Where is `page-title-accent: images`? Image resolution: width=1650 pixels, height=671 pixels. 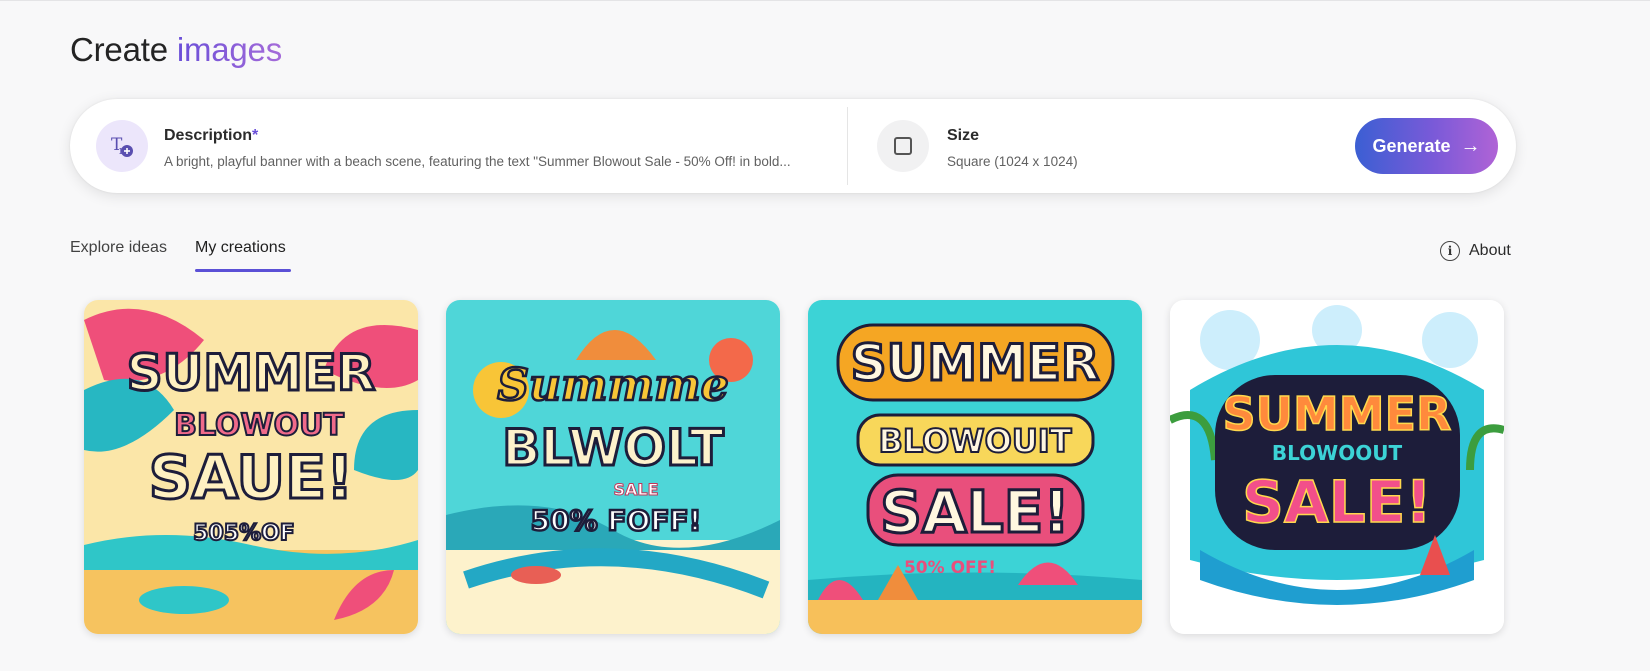 page-title-accent: images is located at coordinates (229, 49).